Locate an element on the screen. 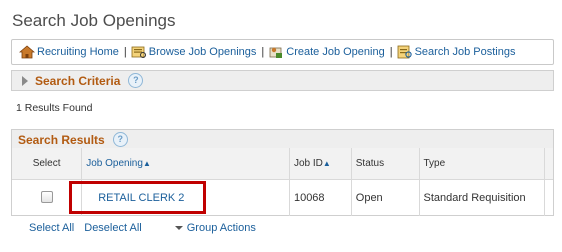 This screenshot has height=252, width=562. empty-column-header is located at coordinates (548, 164).